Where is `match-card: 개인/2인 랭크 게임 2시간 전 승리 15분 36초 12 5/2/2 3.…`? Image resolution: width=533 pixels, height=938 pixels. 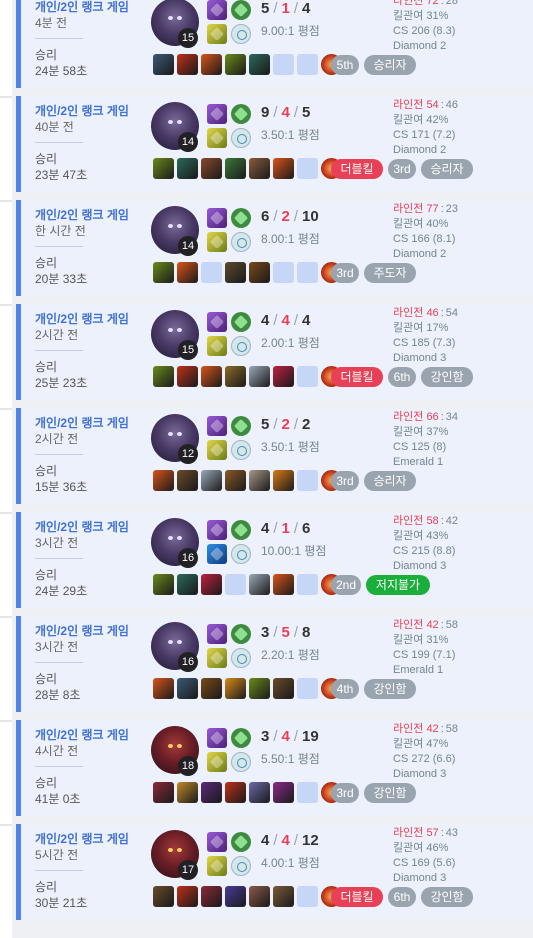
match-card: 개인/2인 랭크 게임 2시간 전 승리 15분 36초 12 5/2/2 3.… is located at coordinates (274, 456).